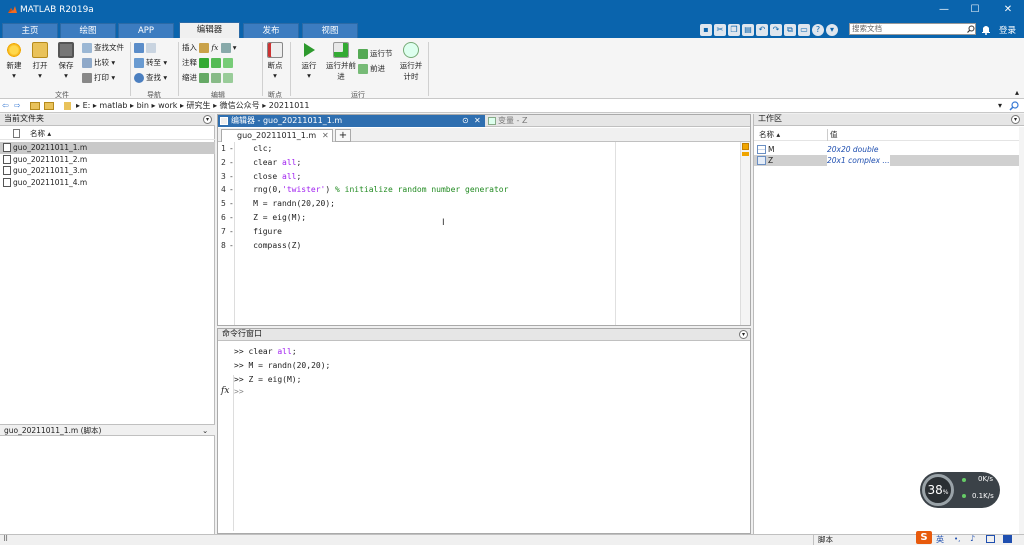  I want to click on ime-menu-icon, so click(1007, 539).